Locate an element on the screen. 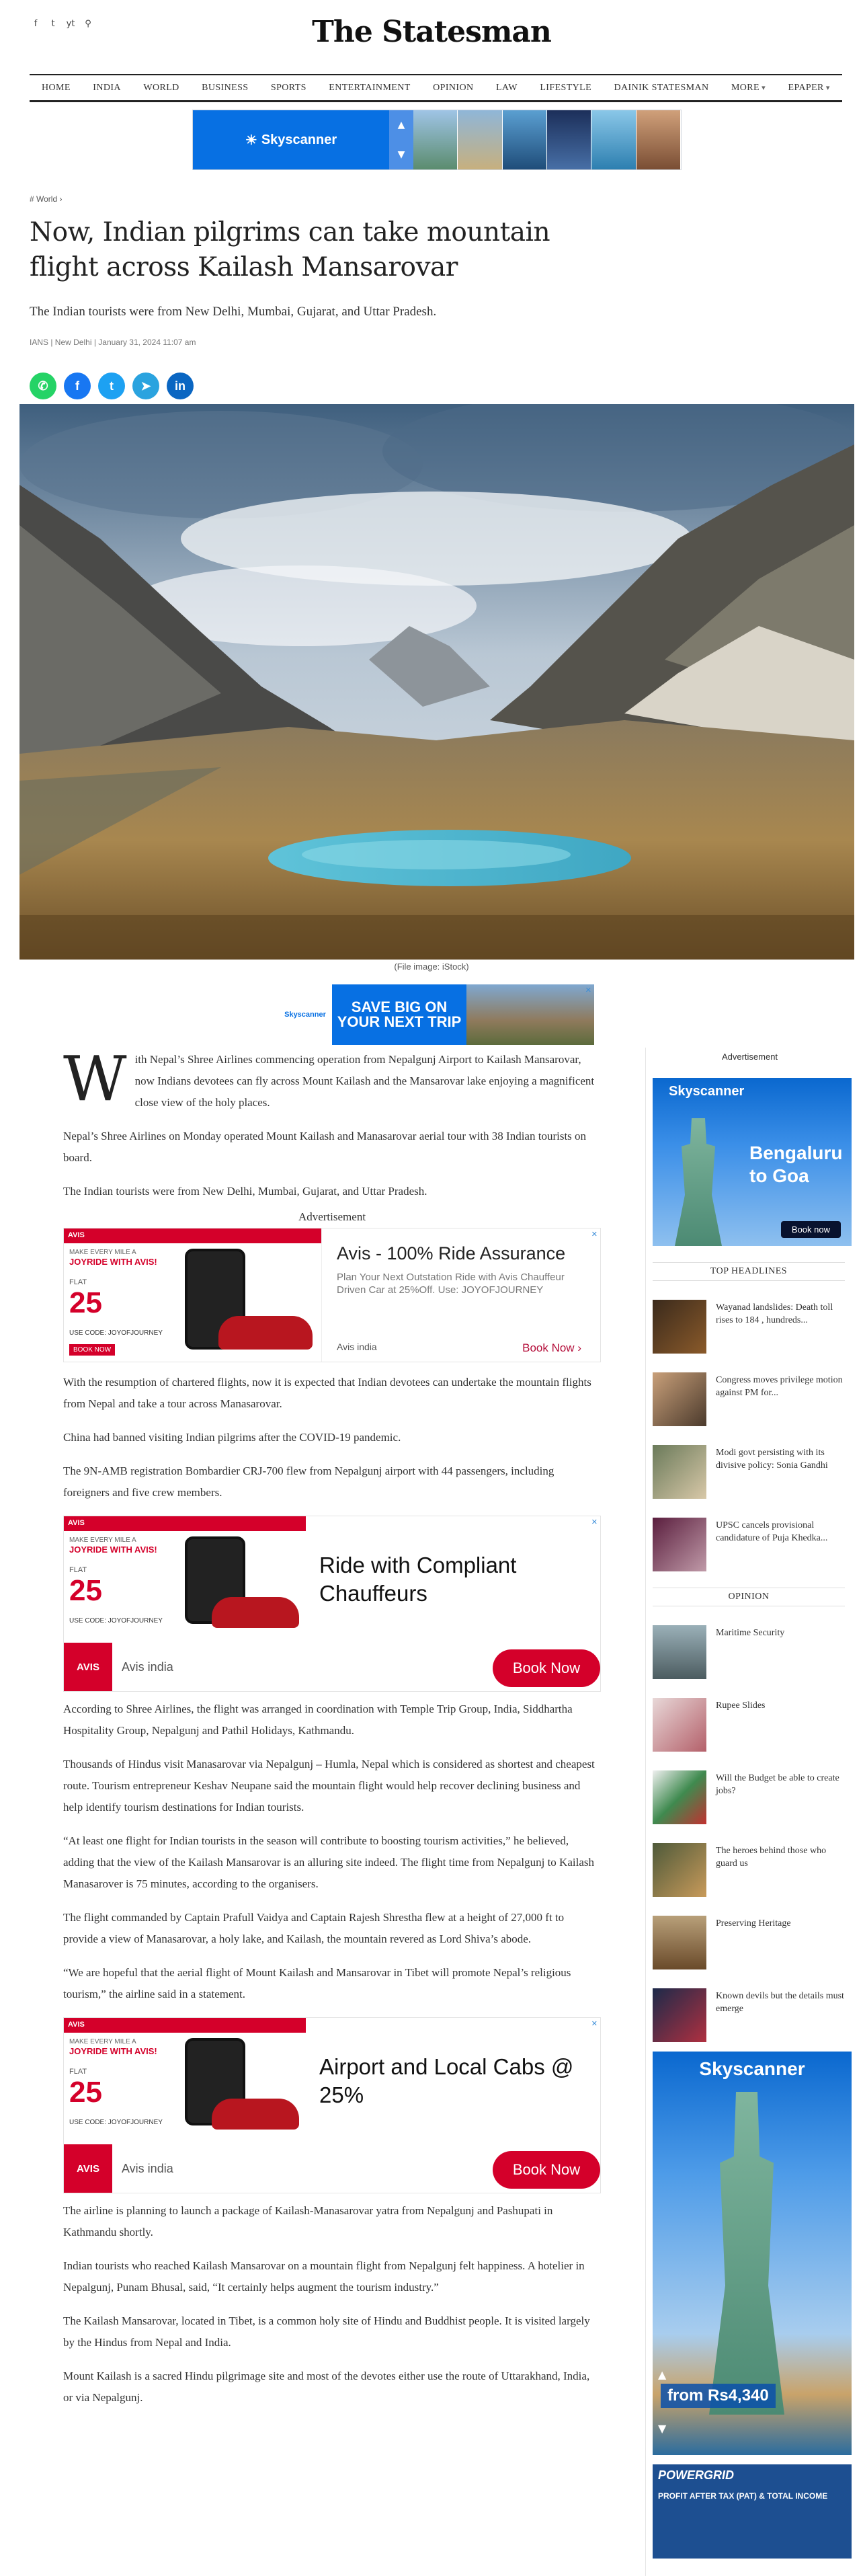  avis-code: USE CODE: JOYOFJOURNEY is located at coordinates (116, 2123).